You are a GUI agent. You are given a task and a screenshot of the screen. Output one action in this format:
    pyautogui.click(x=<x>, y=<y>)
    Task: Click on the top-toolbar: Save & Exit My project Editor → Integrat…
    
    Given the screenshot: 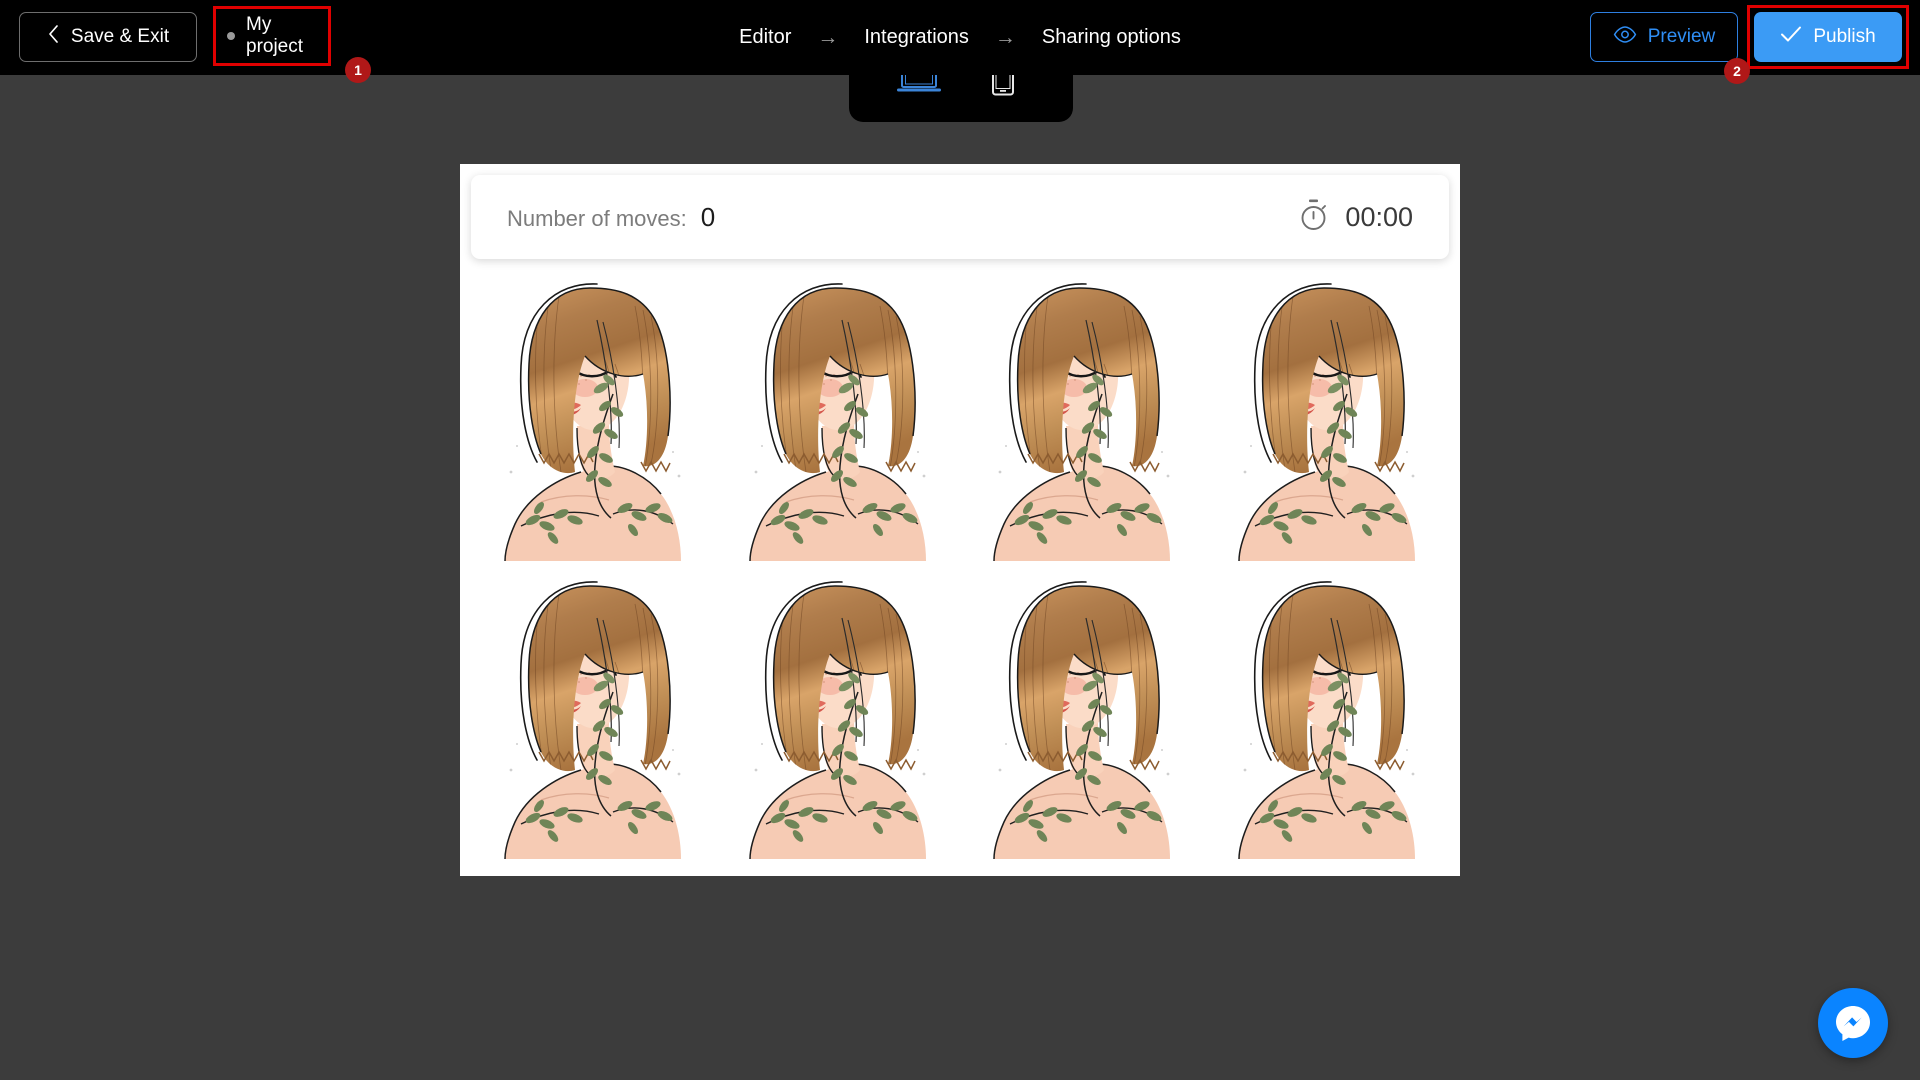 What is the action you would take?
    pyautogui.click(x=960, y=37)
    